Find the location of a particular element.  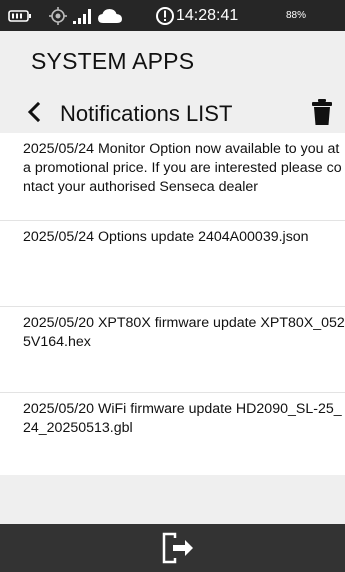

chevron-left-icon is located at coordinates (35, 116).